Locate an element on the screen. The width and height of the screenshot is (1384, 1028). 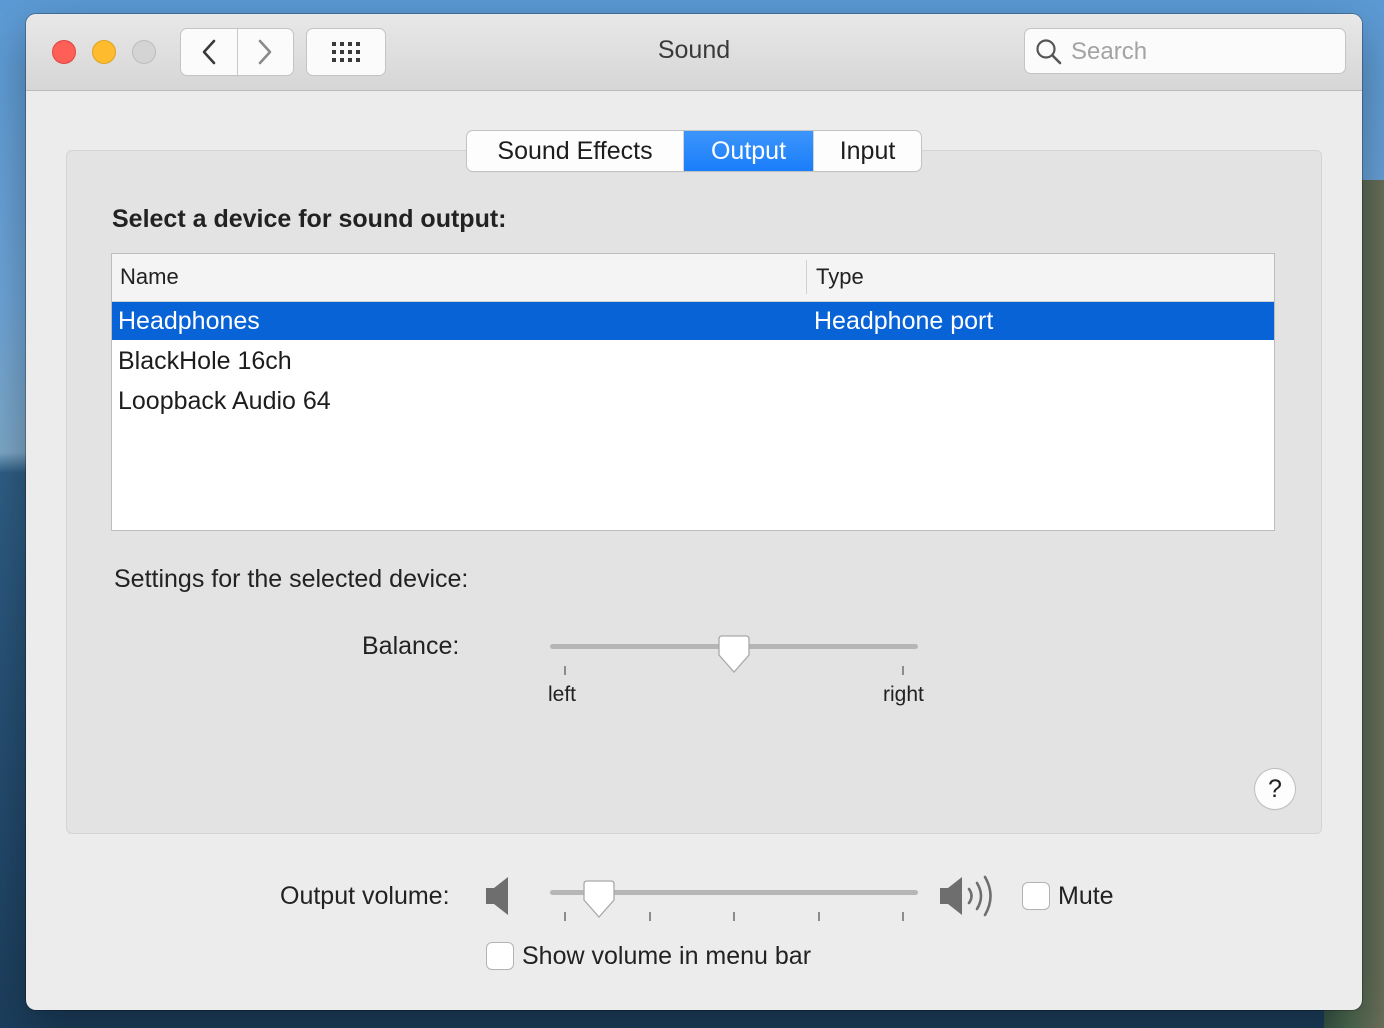
column-divider is located at coordinates (806, 277).